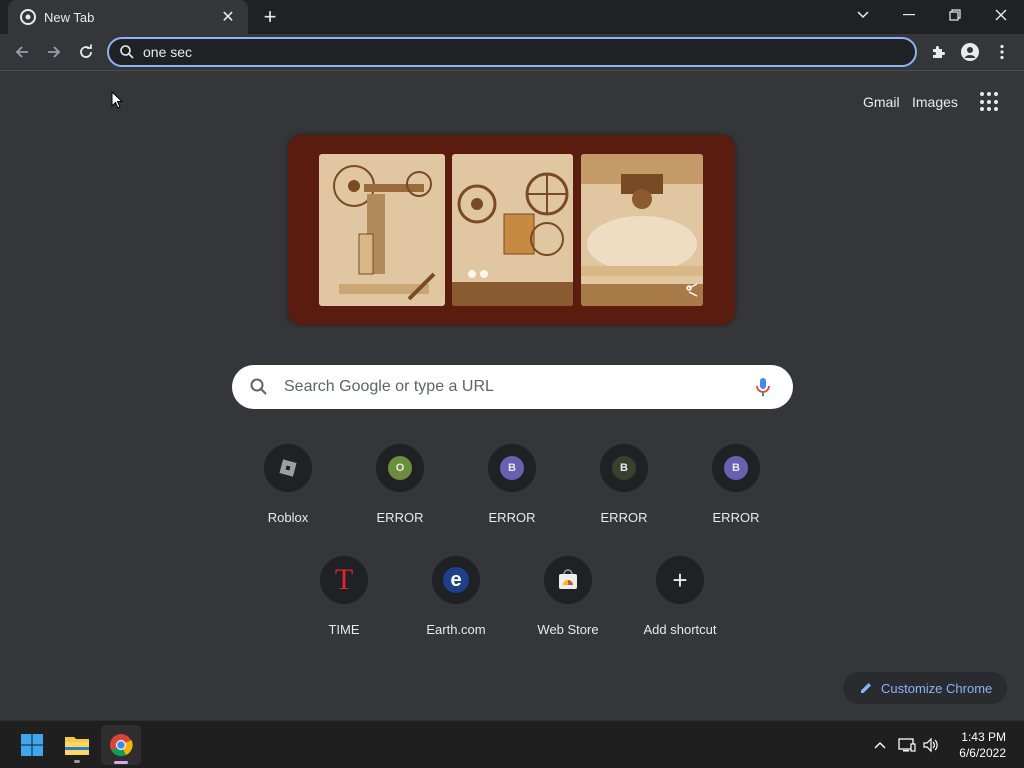 The height and width of the screenshot is (768, 1024). I want to click on google-search-box: Search Google or type a URL, so click(512, 387).